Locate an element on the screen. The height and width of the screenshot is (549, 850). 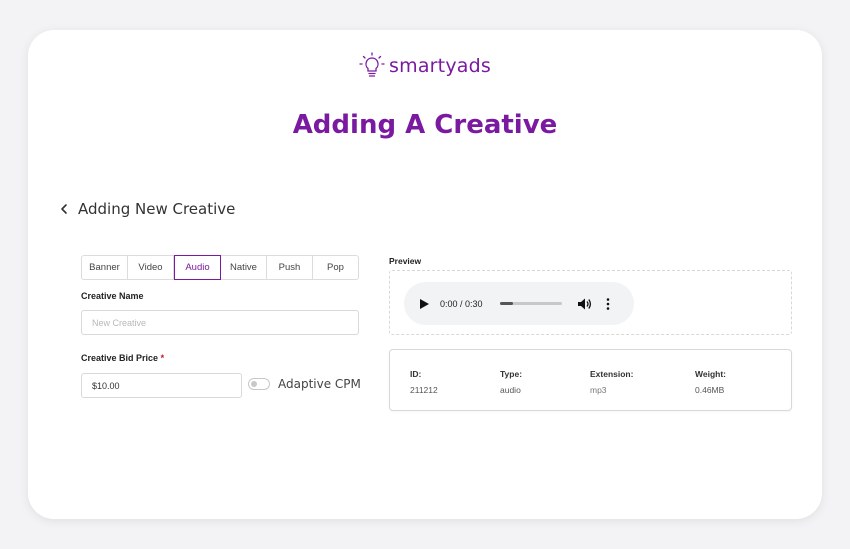
back-link-label: Adding New Creative is located at coordinates (157, 209).